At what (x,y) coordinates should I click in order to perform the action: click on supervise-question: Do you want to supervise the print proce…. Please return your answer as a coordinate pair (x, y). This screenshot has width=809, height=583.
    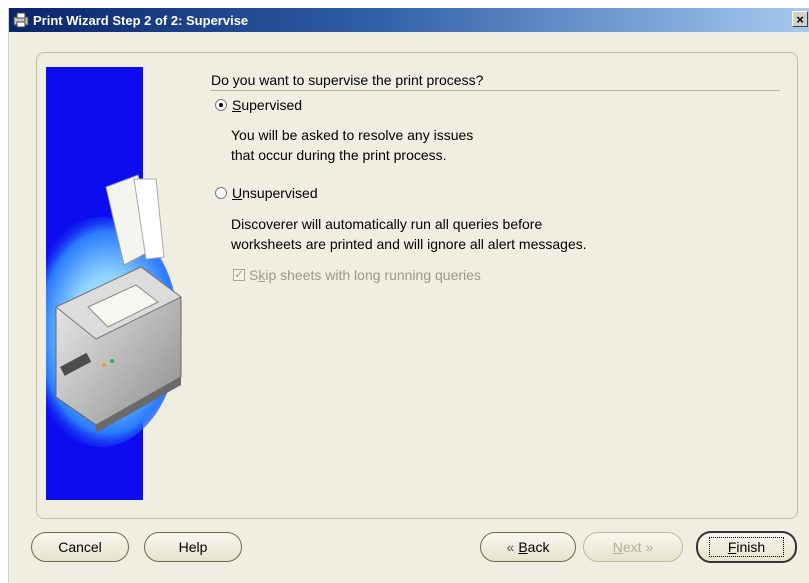
    Looking at the image, I should click on (495, 81).